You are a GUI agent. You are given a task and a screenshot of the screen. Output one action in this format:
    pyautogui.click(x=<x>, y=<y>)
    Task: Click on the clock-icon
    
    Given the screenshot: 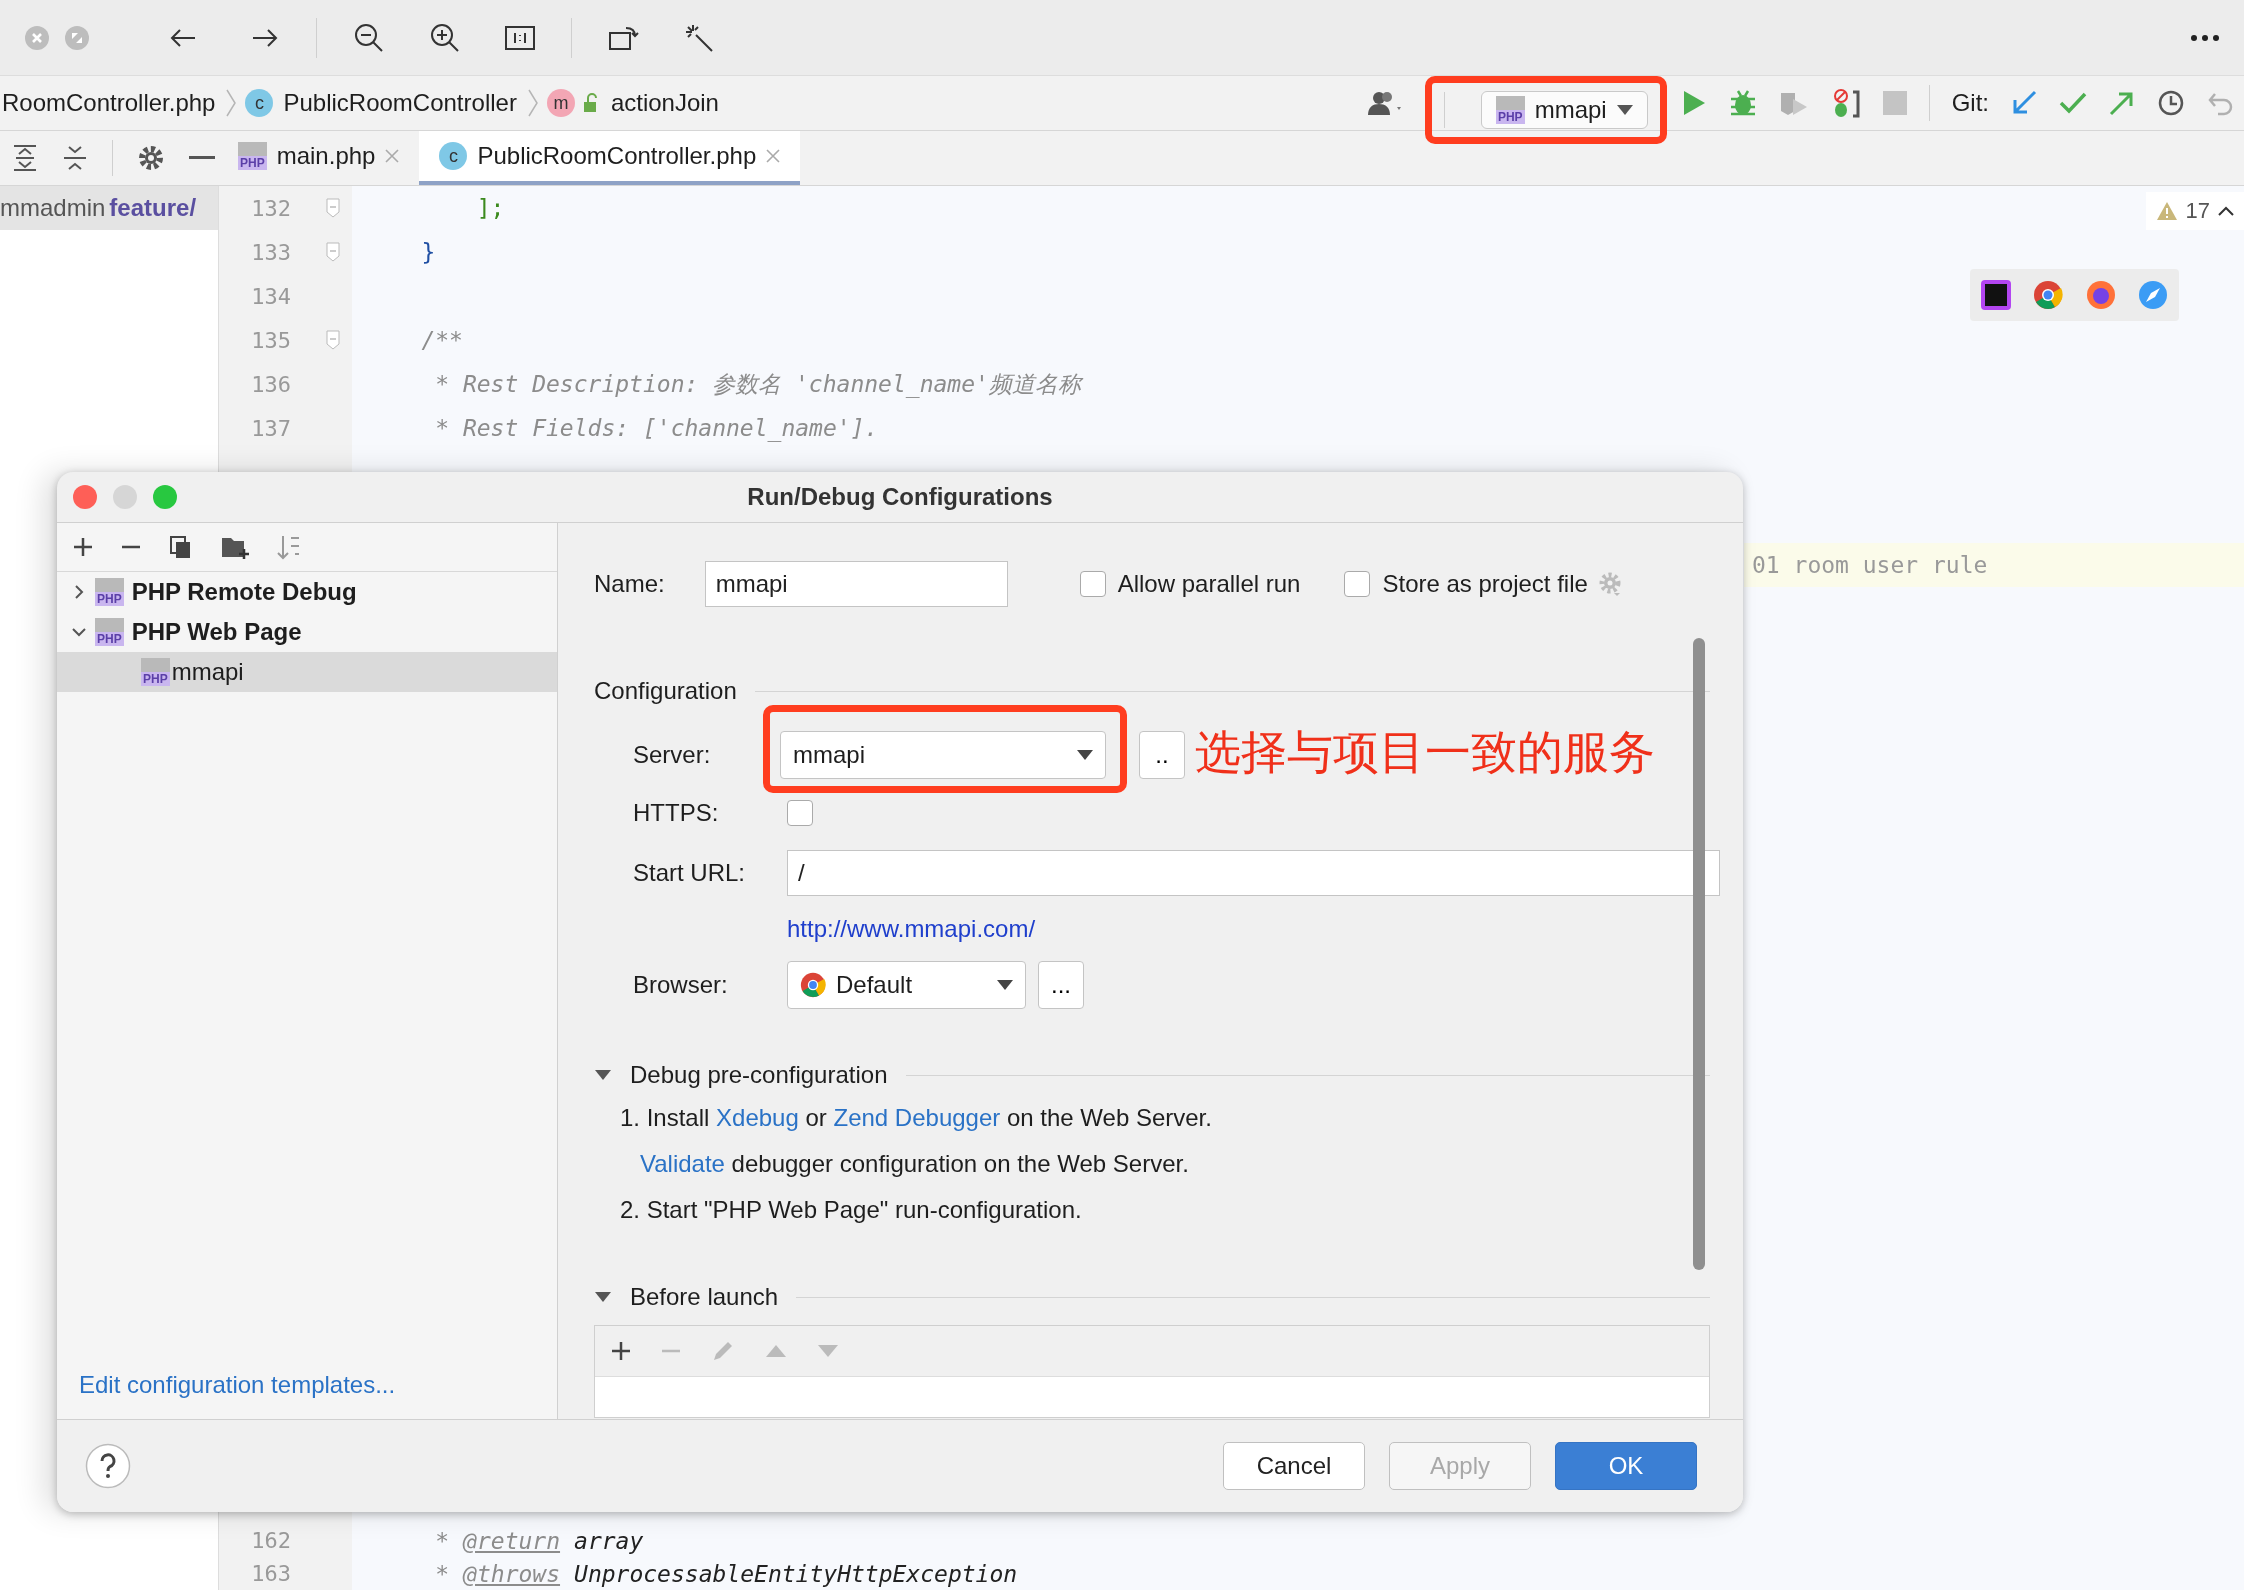 What is the action you would take?
    pyautogui.click(x=2171, y=103)
    